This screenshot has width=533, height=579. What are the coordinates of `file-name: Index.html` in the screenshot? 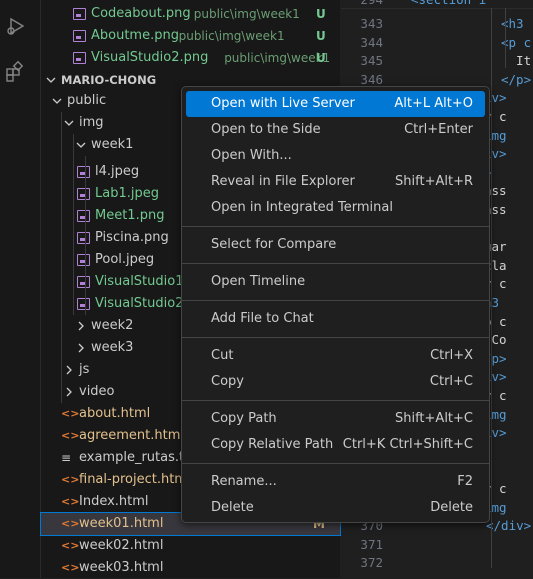 It's located at (114, 501).